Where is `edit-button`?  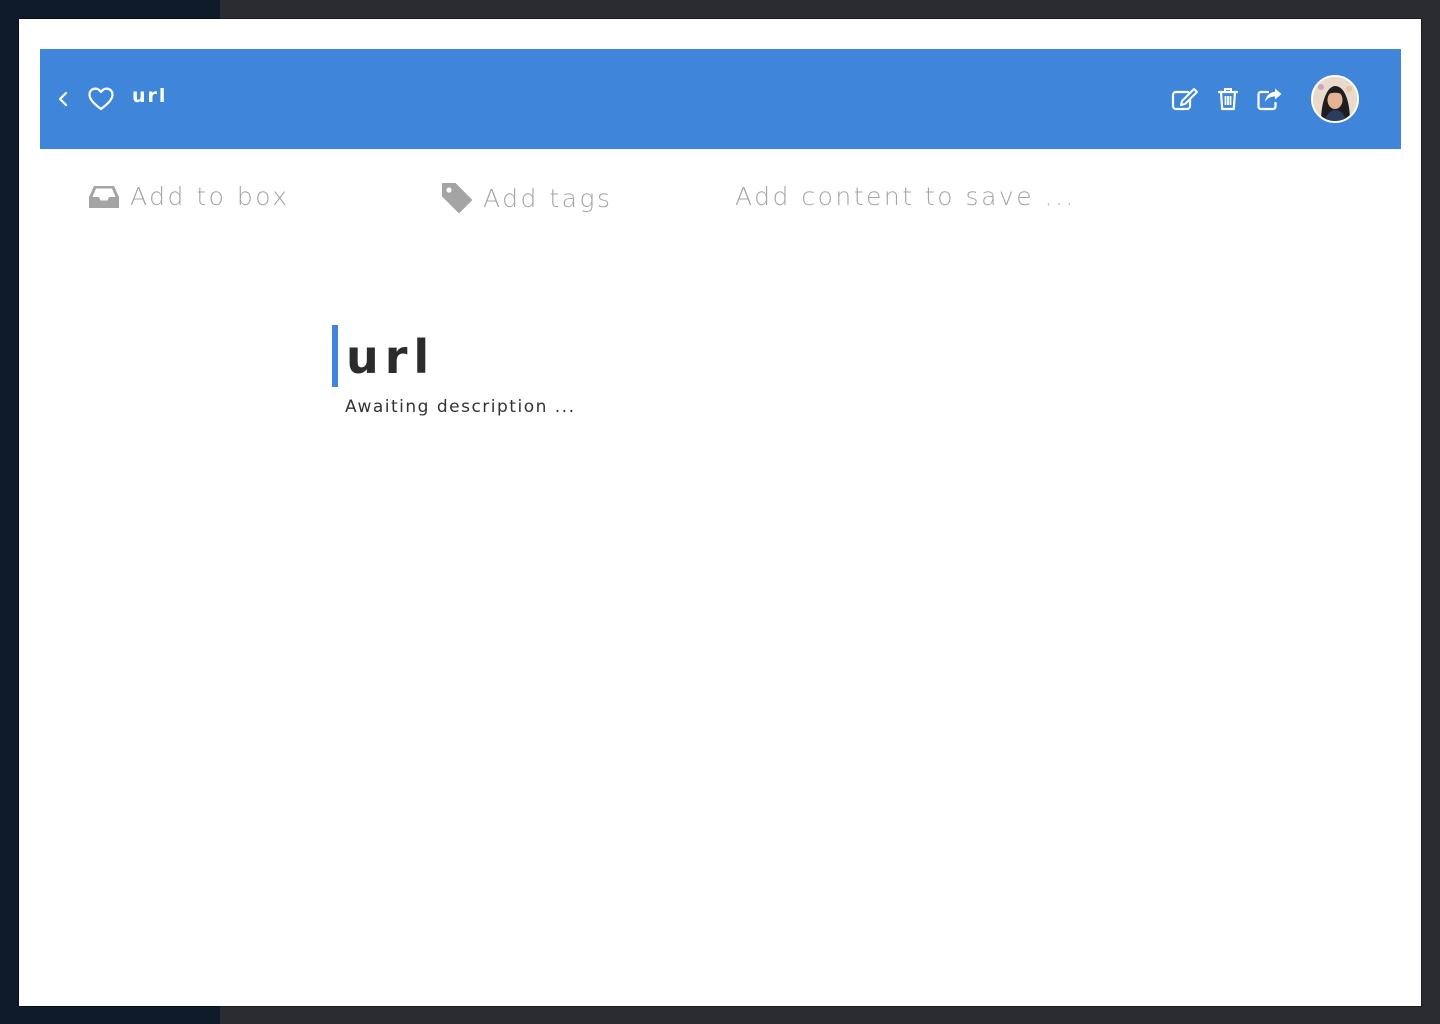
edit-button is located at coordinates (1185, 99).